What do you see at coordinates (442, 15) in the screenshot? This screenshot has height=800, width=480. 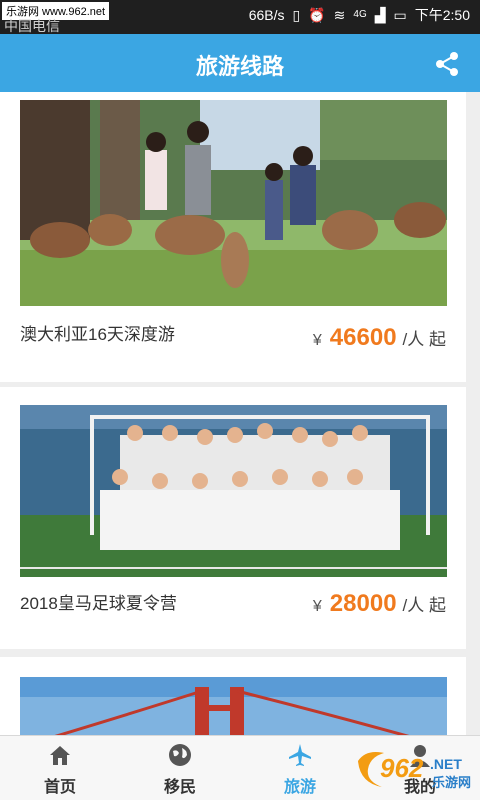 I see `clock-time: 下午2:50` at bounding box center [442, 15].